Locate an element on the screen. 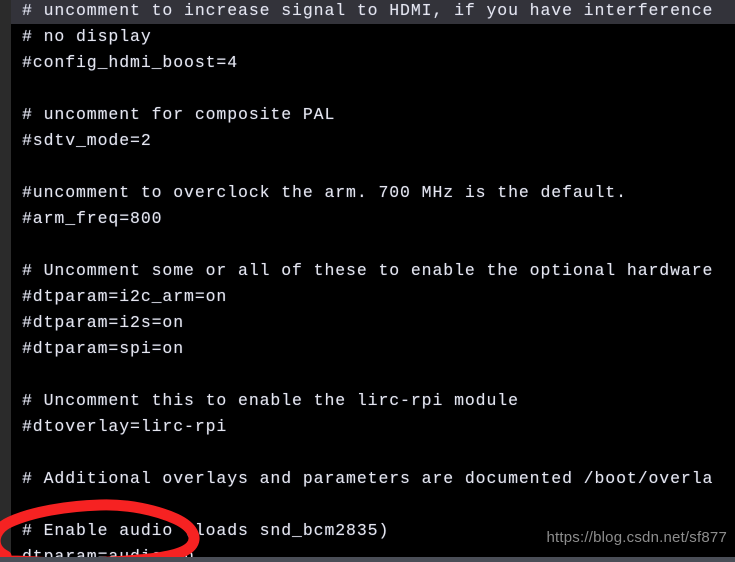 The width and height of the screenshot is (735, 562). code-line: #dtparam=i2c_arm=on is located at coordinates (125, 296).